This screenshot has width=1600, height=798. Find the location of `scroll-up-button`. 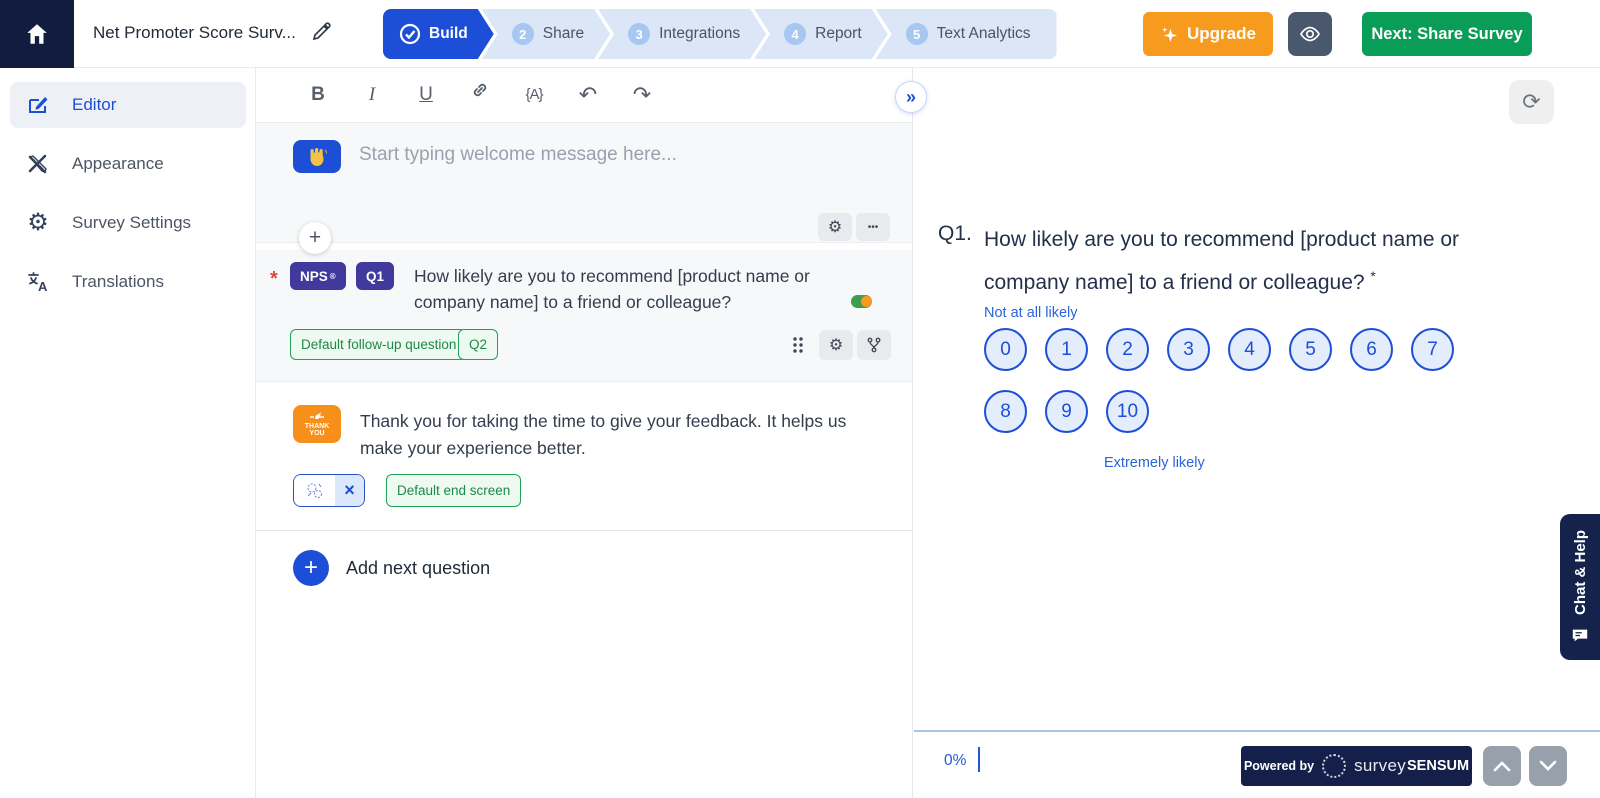

scroll-up-button is located at coordinates (1502, 766).